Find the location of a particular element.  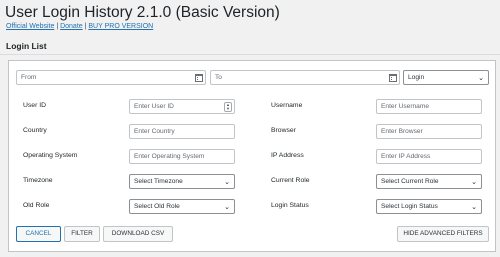

timezone-label: Timezone is located at coordinates (38, 180).